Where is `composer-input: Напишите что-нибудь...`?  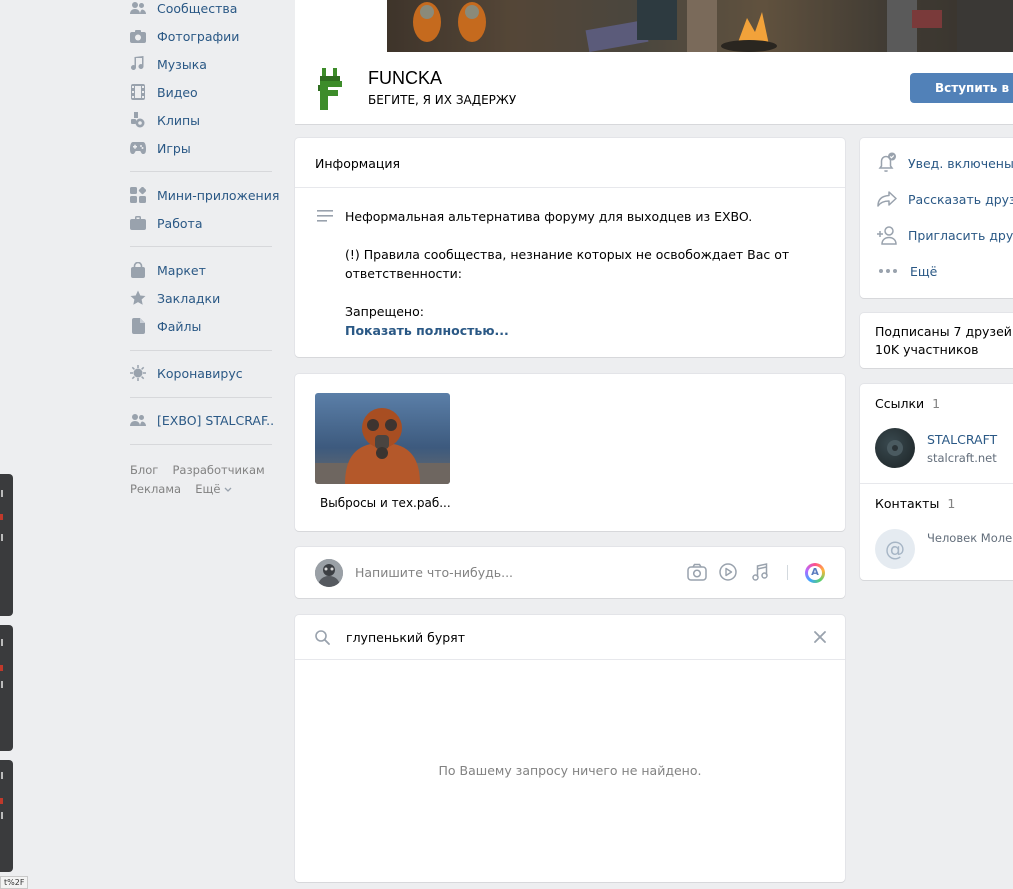 composer-input: Напишите что-нибудь... is located at coordinates (434, 572).